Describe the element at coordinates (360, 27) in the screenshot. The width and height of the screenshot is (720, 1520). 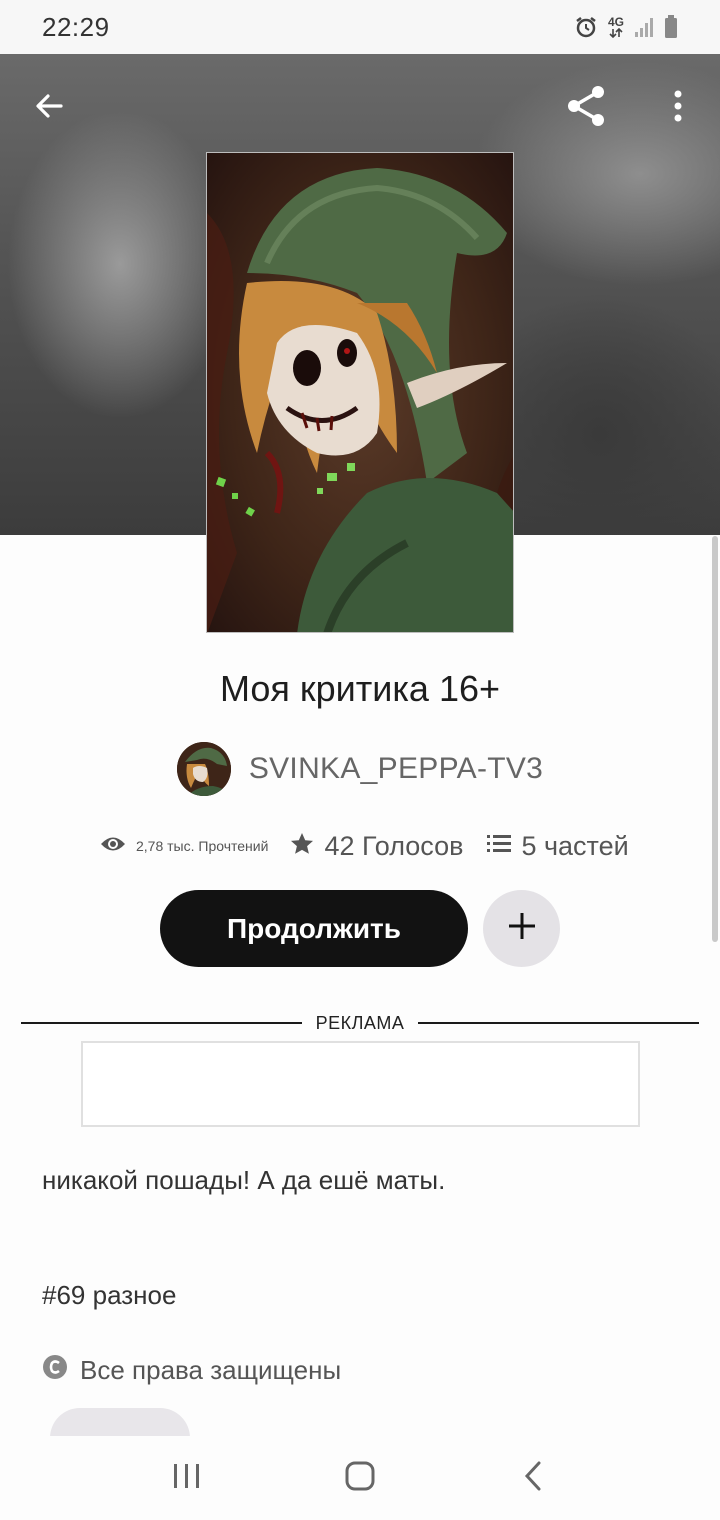
I see `status-bar: 22:29 4G` at that location.